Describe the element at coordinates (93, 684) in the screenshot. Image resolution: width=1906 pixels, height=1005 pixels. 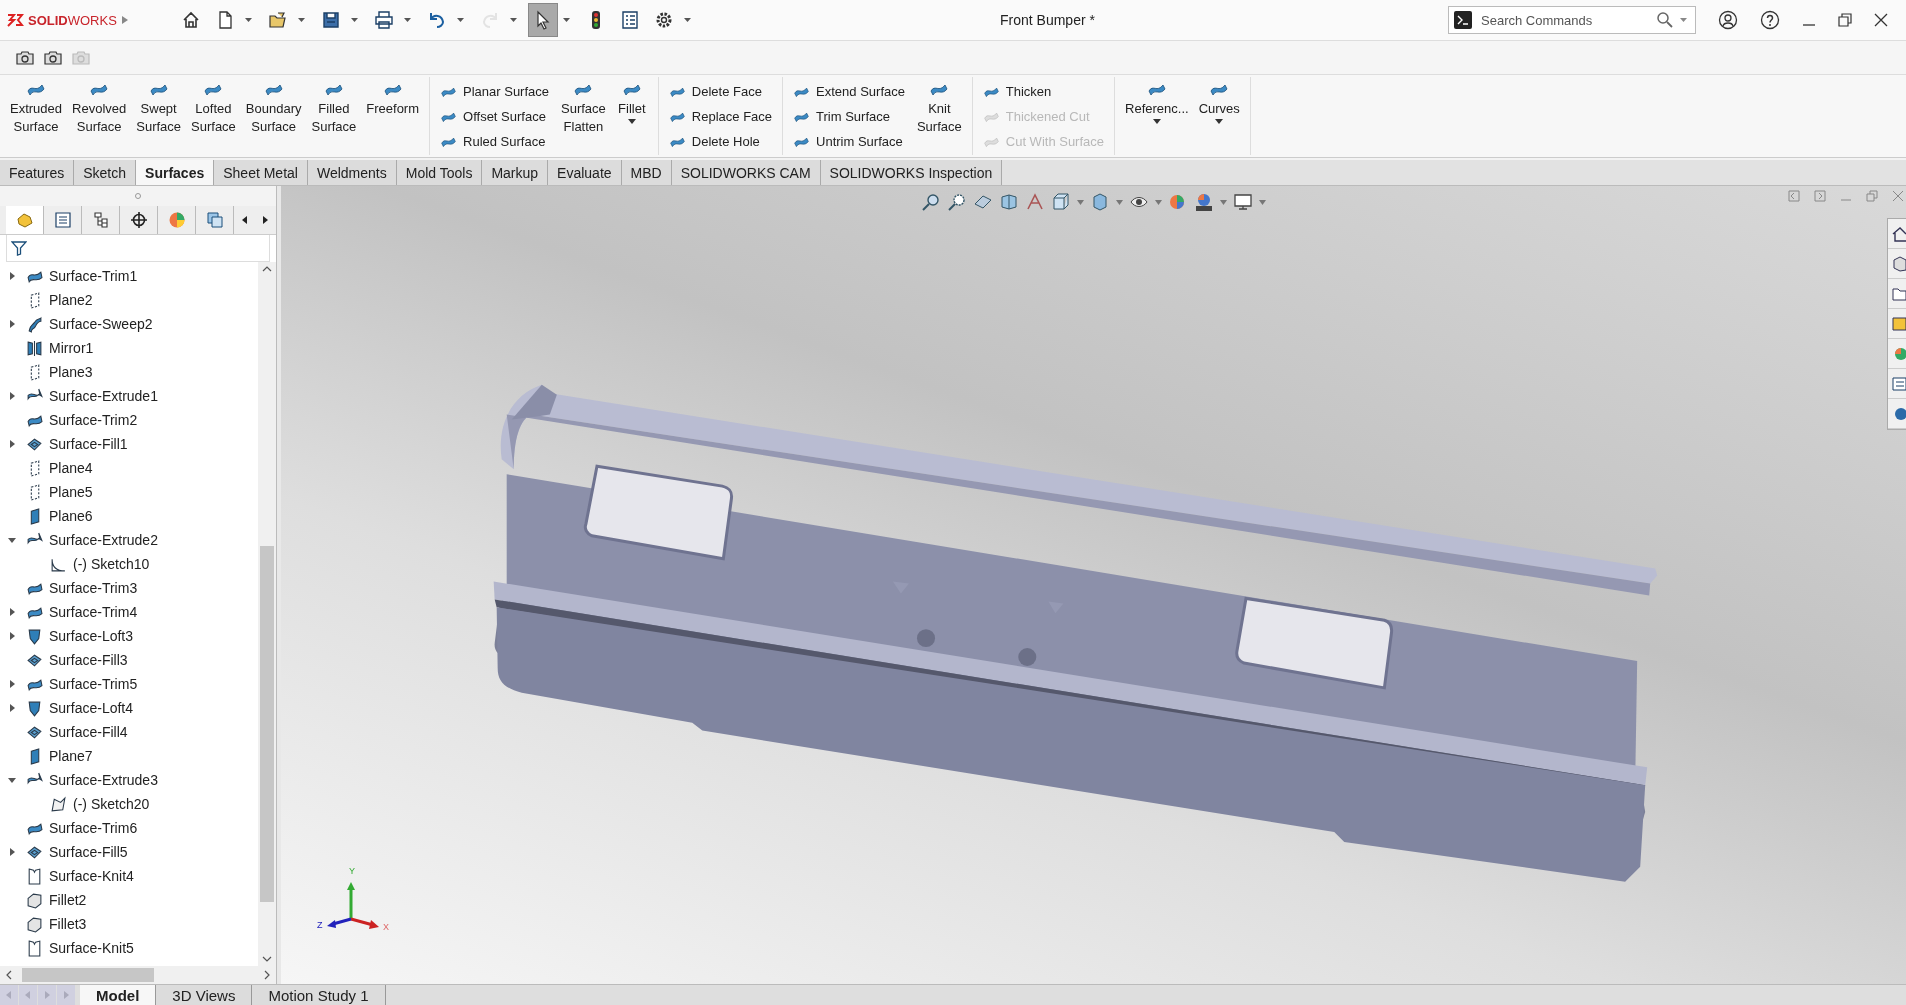
I see `tree-item: Surface-Trim5` at that location.